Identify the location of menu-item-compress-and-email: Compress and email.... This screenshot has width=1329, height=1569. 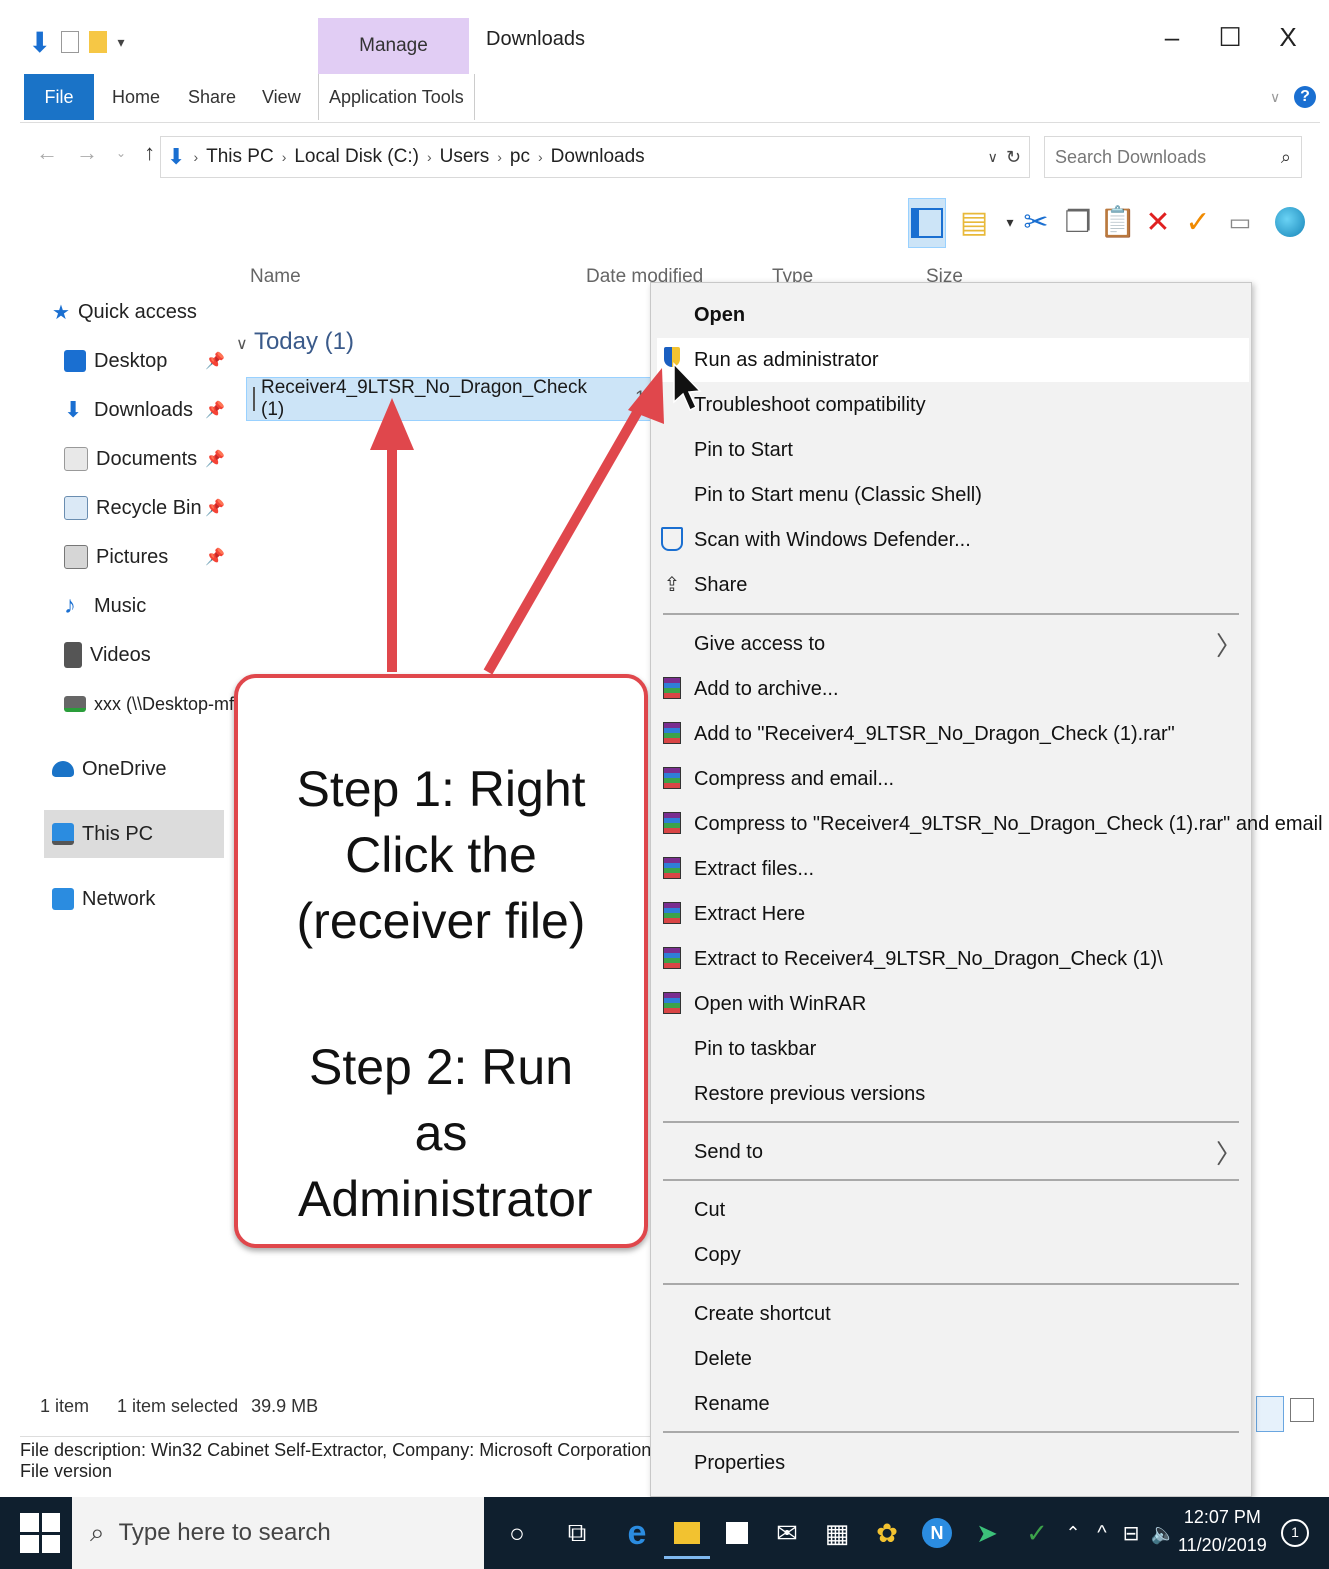
(794, 779).